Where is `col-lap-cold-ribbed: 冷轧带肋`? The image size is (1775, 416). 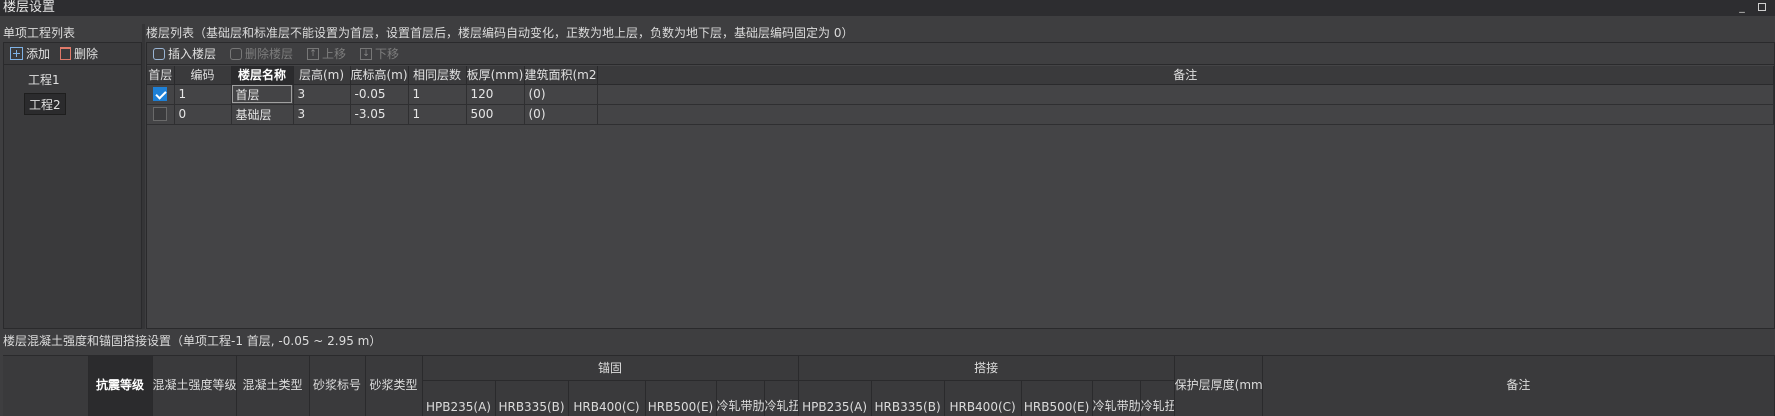
col-lap-cold-ribbed: 冷轧带肋 is located at coordinates (1116, 398).